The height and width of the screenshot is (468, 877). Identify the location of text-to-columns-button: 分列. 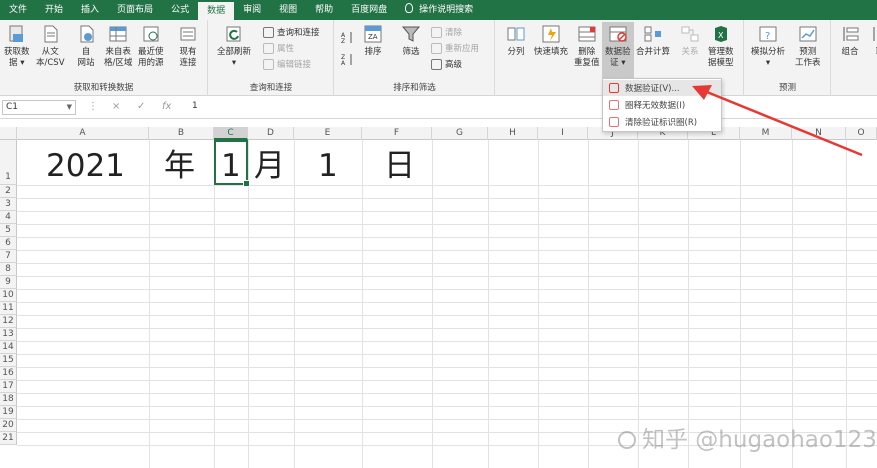
(516, 41).